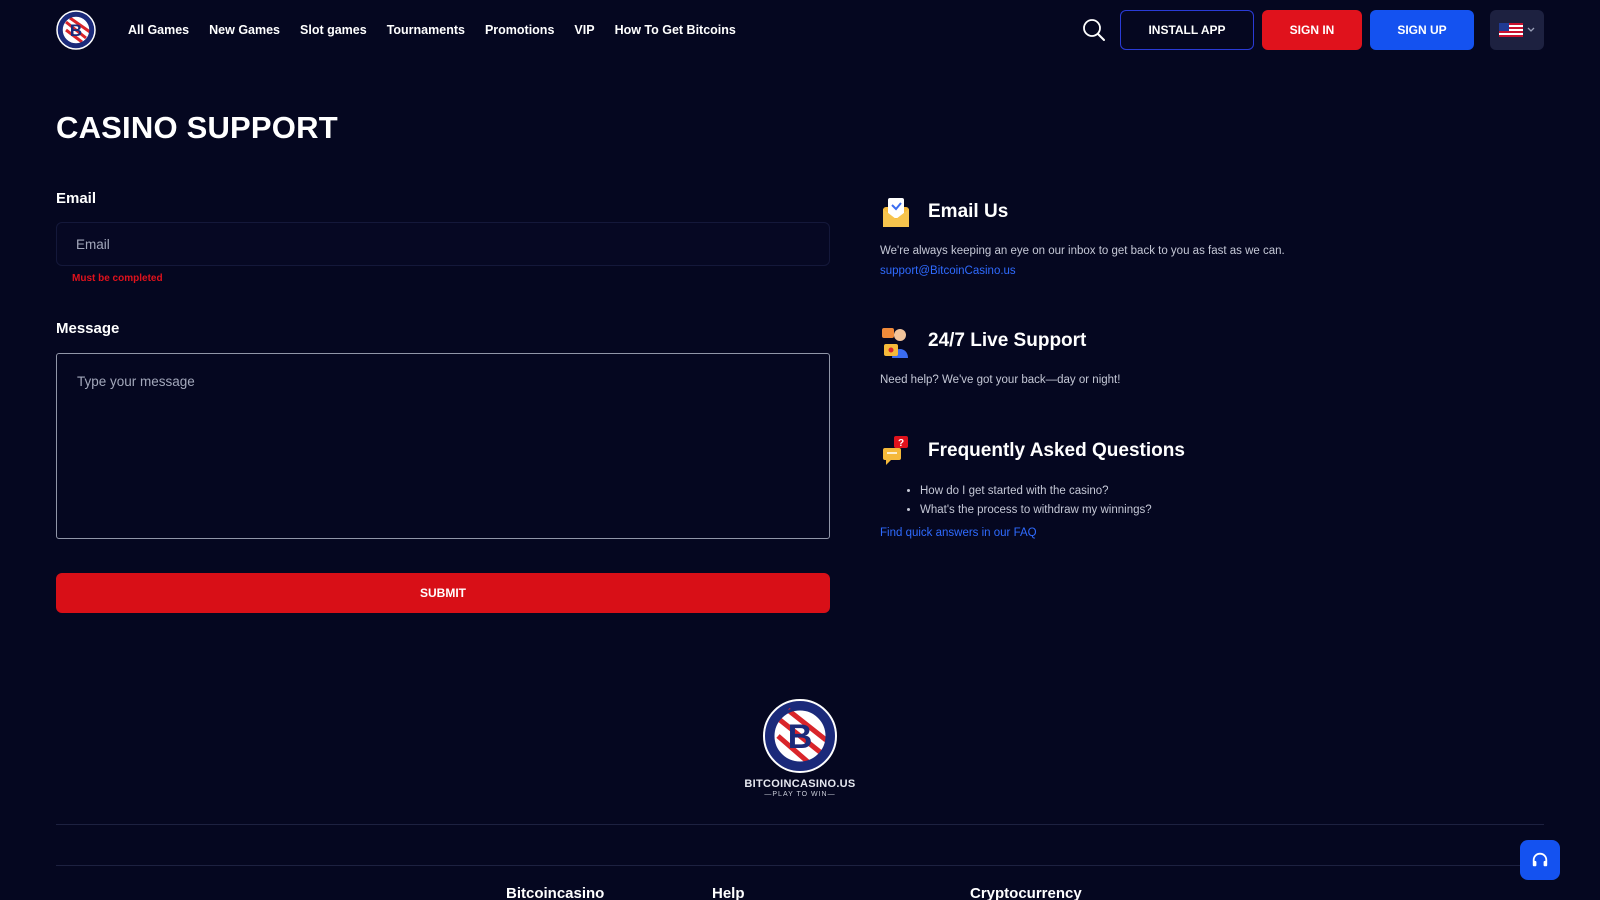 The image size is (1600, 900). Describe the element at coordinates (443, 446) in the screenshot. I see `message-field` at that location.